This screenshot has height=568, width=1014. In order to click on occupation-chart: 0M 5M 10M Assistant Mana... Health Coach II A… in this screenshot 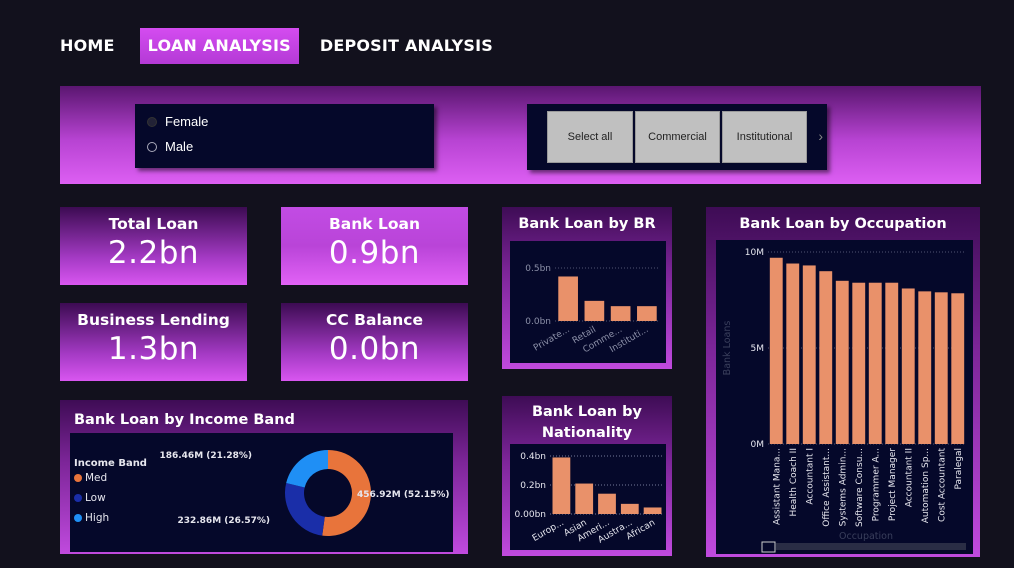, I will do `click(844, 397)`.